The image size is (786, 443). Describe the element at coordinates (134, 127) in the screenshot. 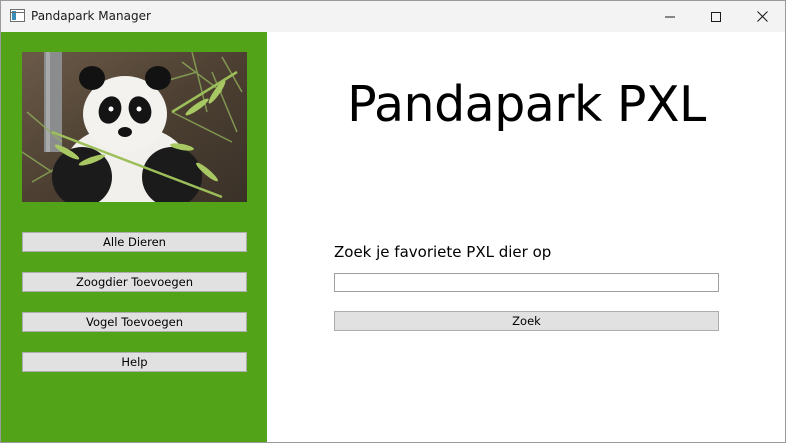

I see `panda-photo` at that location.